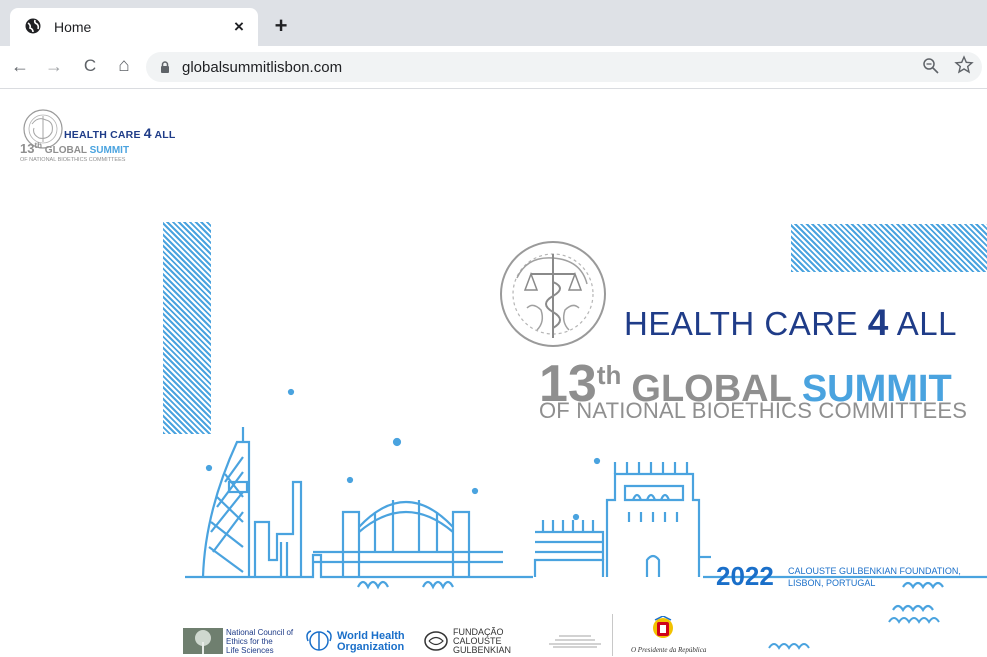  I want to click on tab-title: Home, so click(73, 27).